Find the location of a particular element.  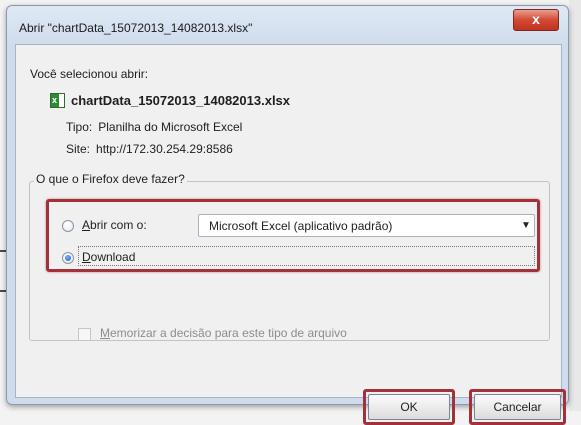

download-radio is located at coordinates (68, 258).